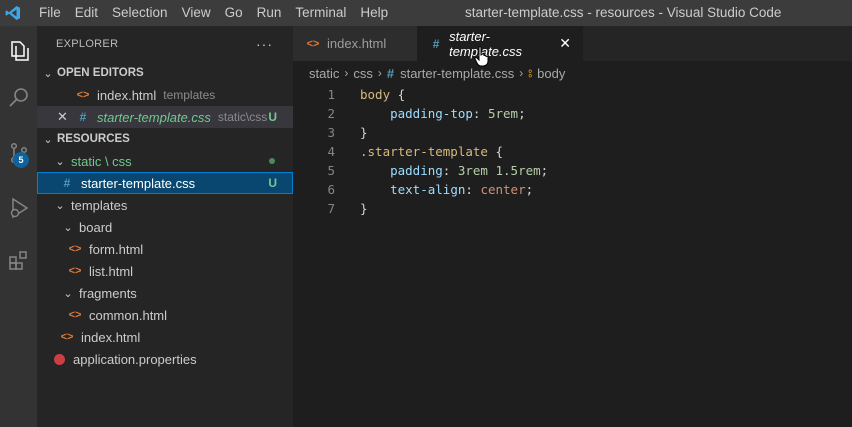  I want to click on tree-file-starter-css: # starter-template.css U, so click(165, 183).